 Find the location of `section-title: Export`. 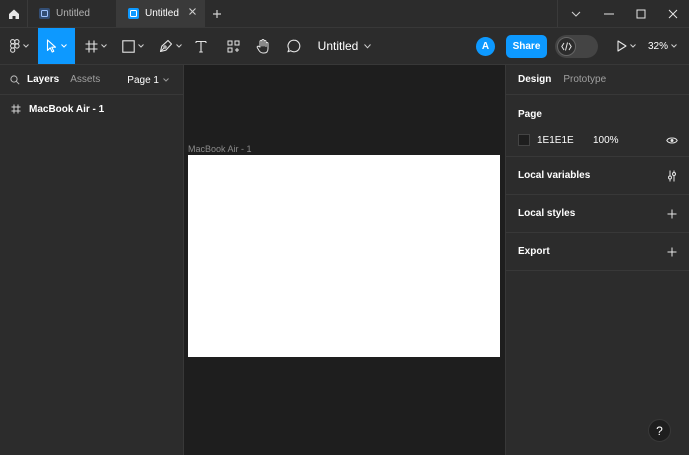

section-title: Export is located at coordinates (534, 251).